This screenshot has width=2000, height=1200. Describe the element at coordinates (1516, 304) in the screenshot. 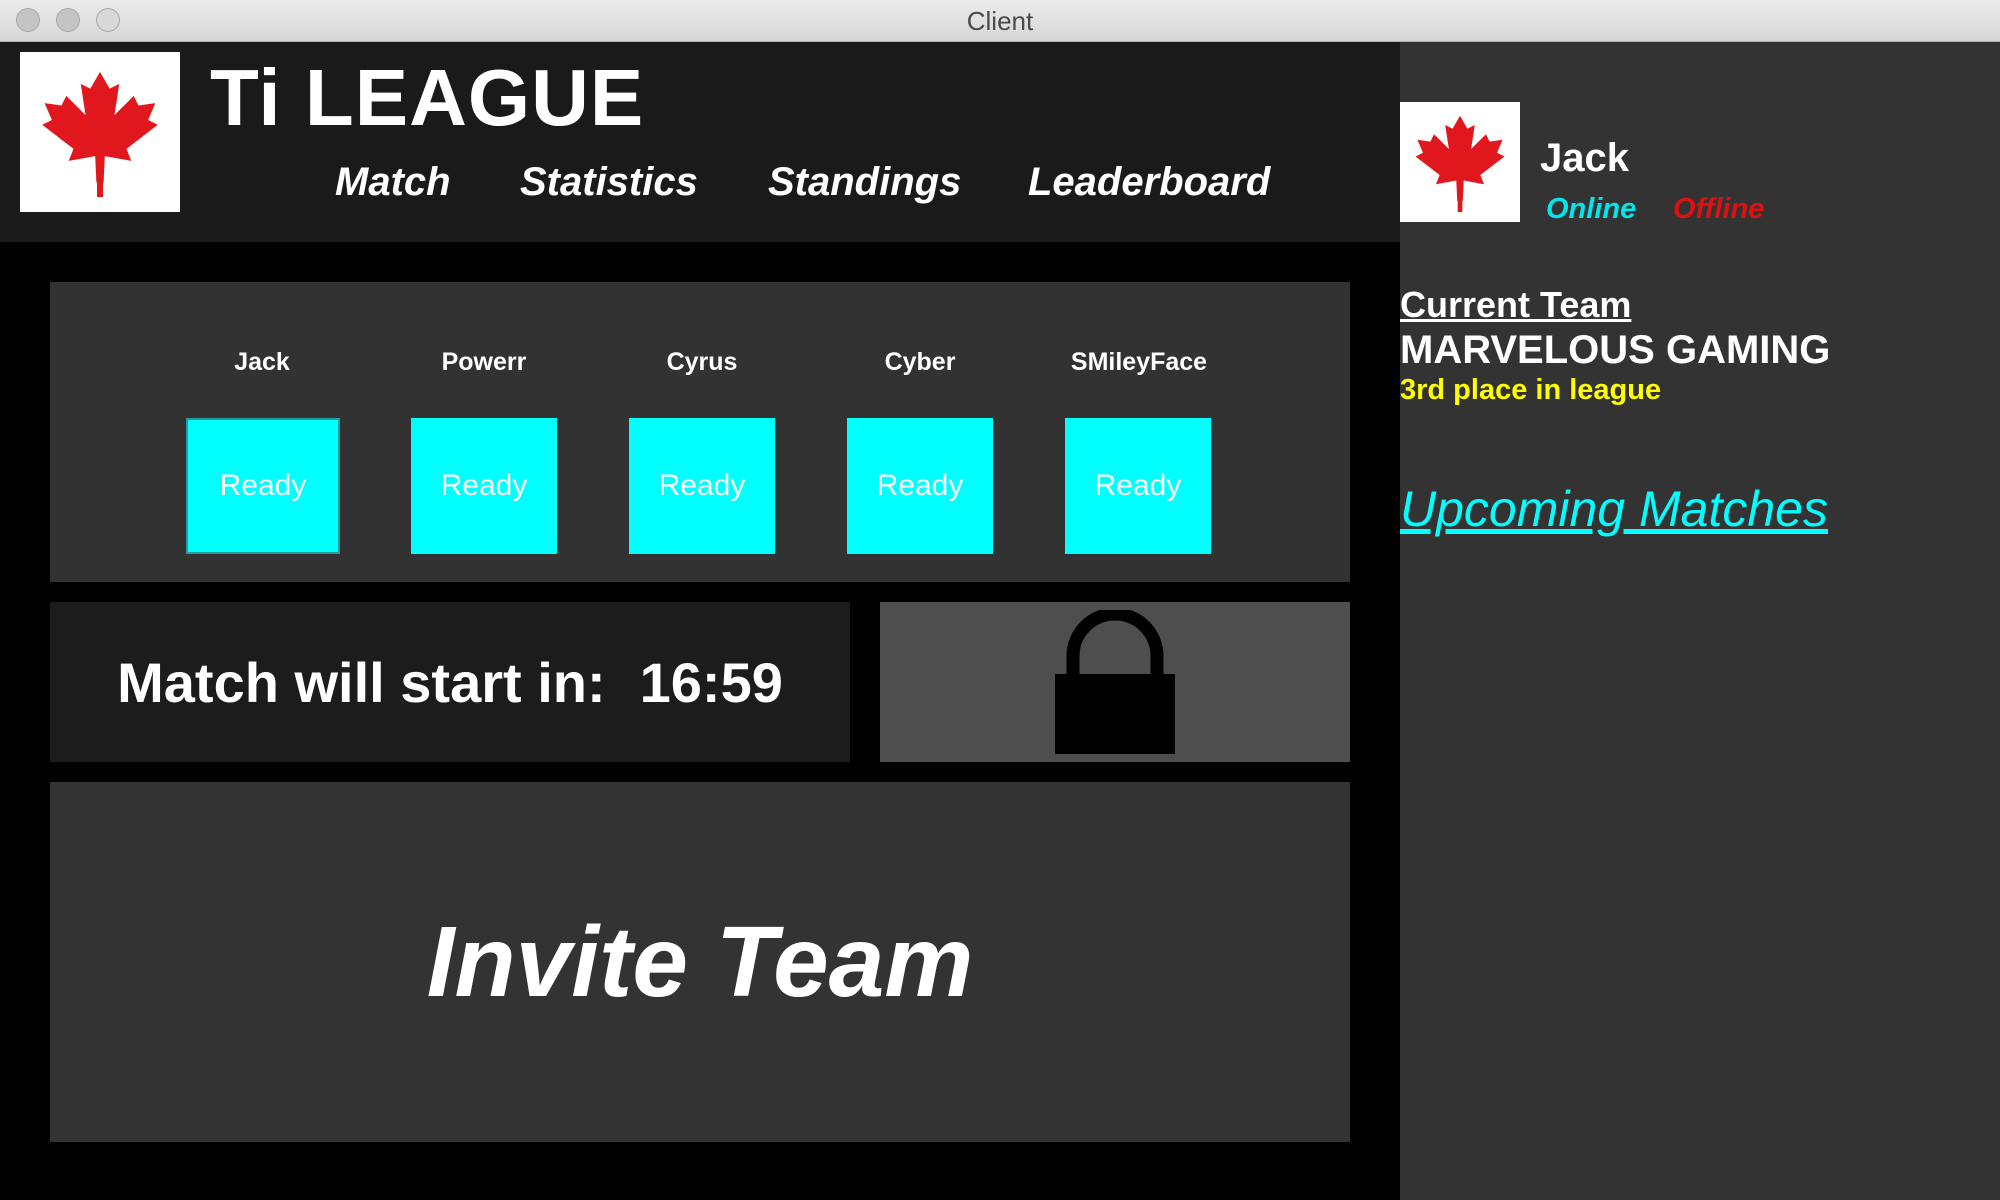

I see `current-team-heading: Current Team` at that location.